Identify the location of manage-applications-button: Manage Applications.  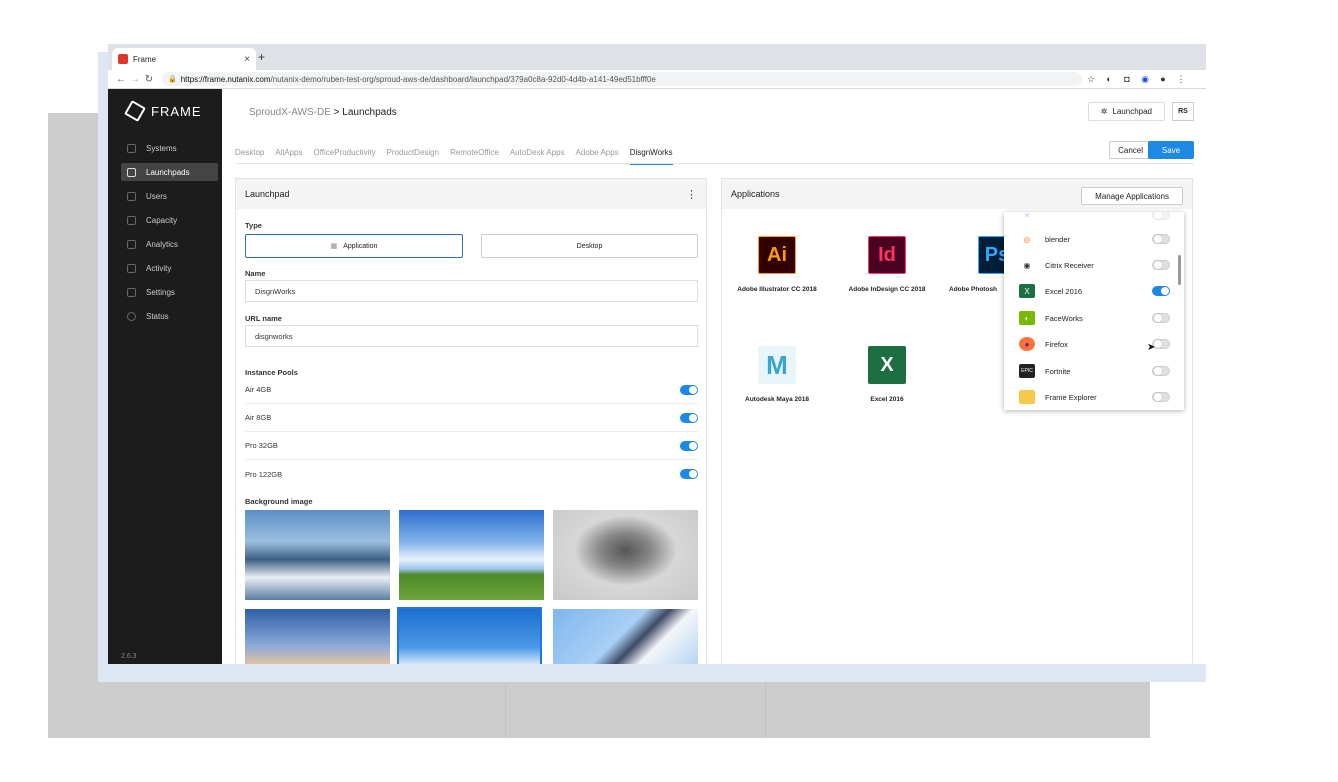
(1132, 196).